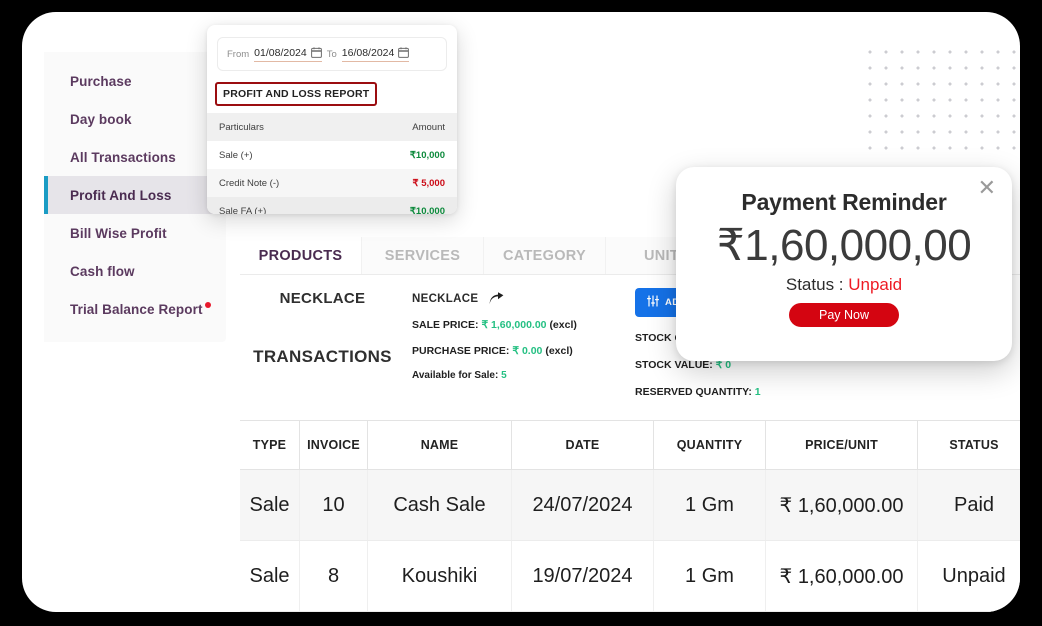 Image resolution: width=1042 pixels, height=626 pixels. I want to click on share-icon, so click(496, 298).